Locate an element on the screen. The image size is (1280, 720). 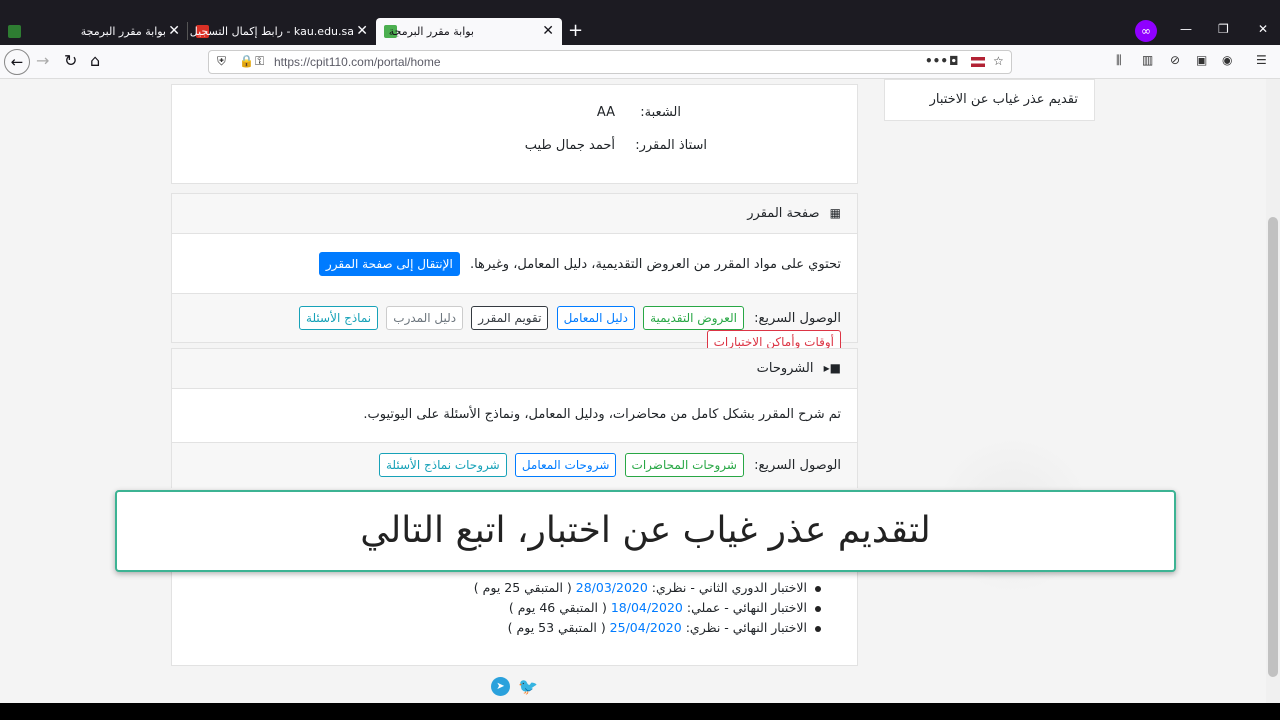
tab-1: بوابة مقرر البرمجة ✕ is located at coordinates (93, 31).